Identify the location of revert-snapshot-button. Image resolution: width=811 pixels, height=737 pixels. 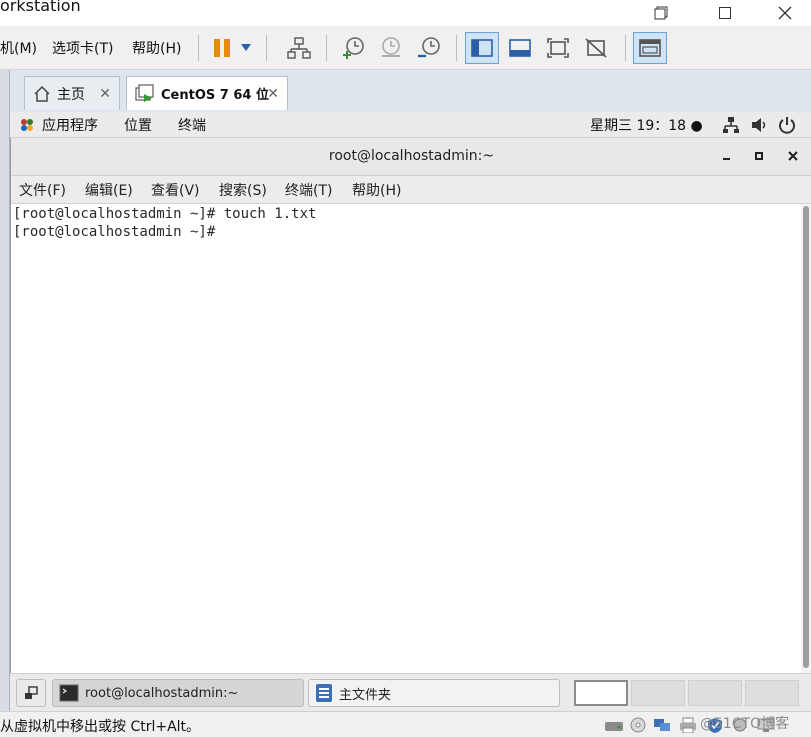
(391, 48).